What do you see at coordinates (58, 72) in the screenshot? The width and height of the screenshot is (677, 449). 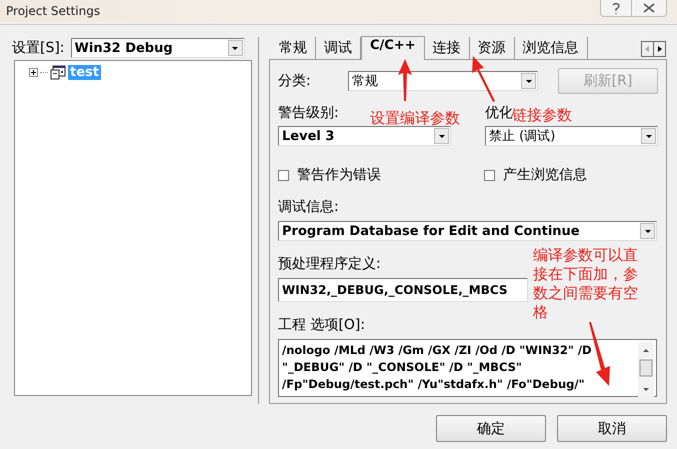 I see `project-icon` at bounding box center [58, 72].